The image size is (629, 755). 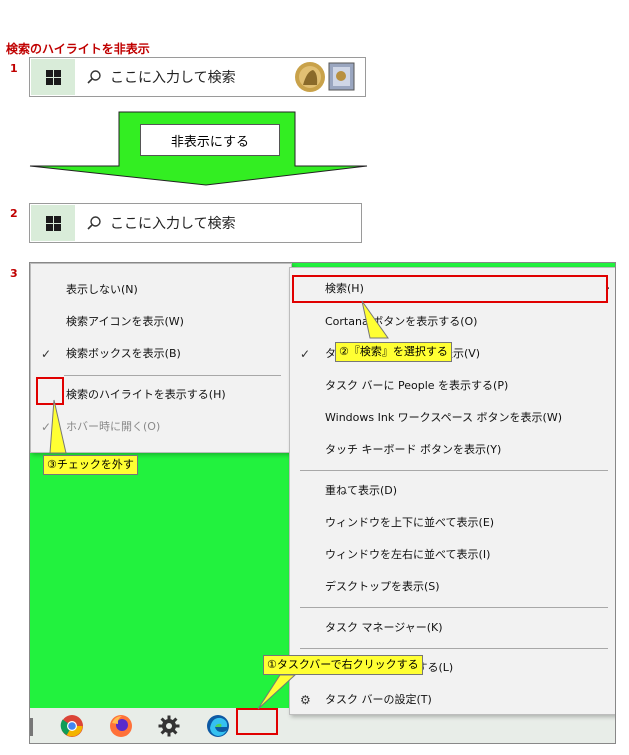 What do you see at coordinates (393, 352) in the screenshot?
I see `callout-step-2: ②『検索』を選択する` at bounding box center [393, 352].